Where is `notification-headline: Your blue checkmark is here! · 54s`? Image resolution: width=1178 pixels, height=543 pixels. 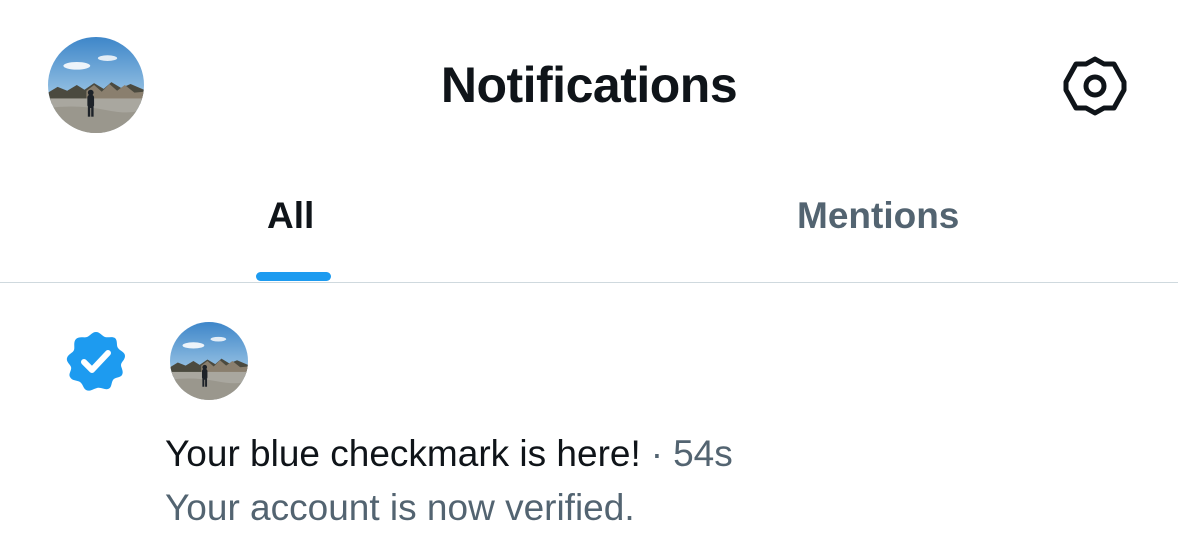 notification-headline: Your blue checkmark is here! · 54s is located at coordinates (449, 454).